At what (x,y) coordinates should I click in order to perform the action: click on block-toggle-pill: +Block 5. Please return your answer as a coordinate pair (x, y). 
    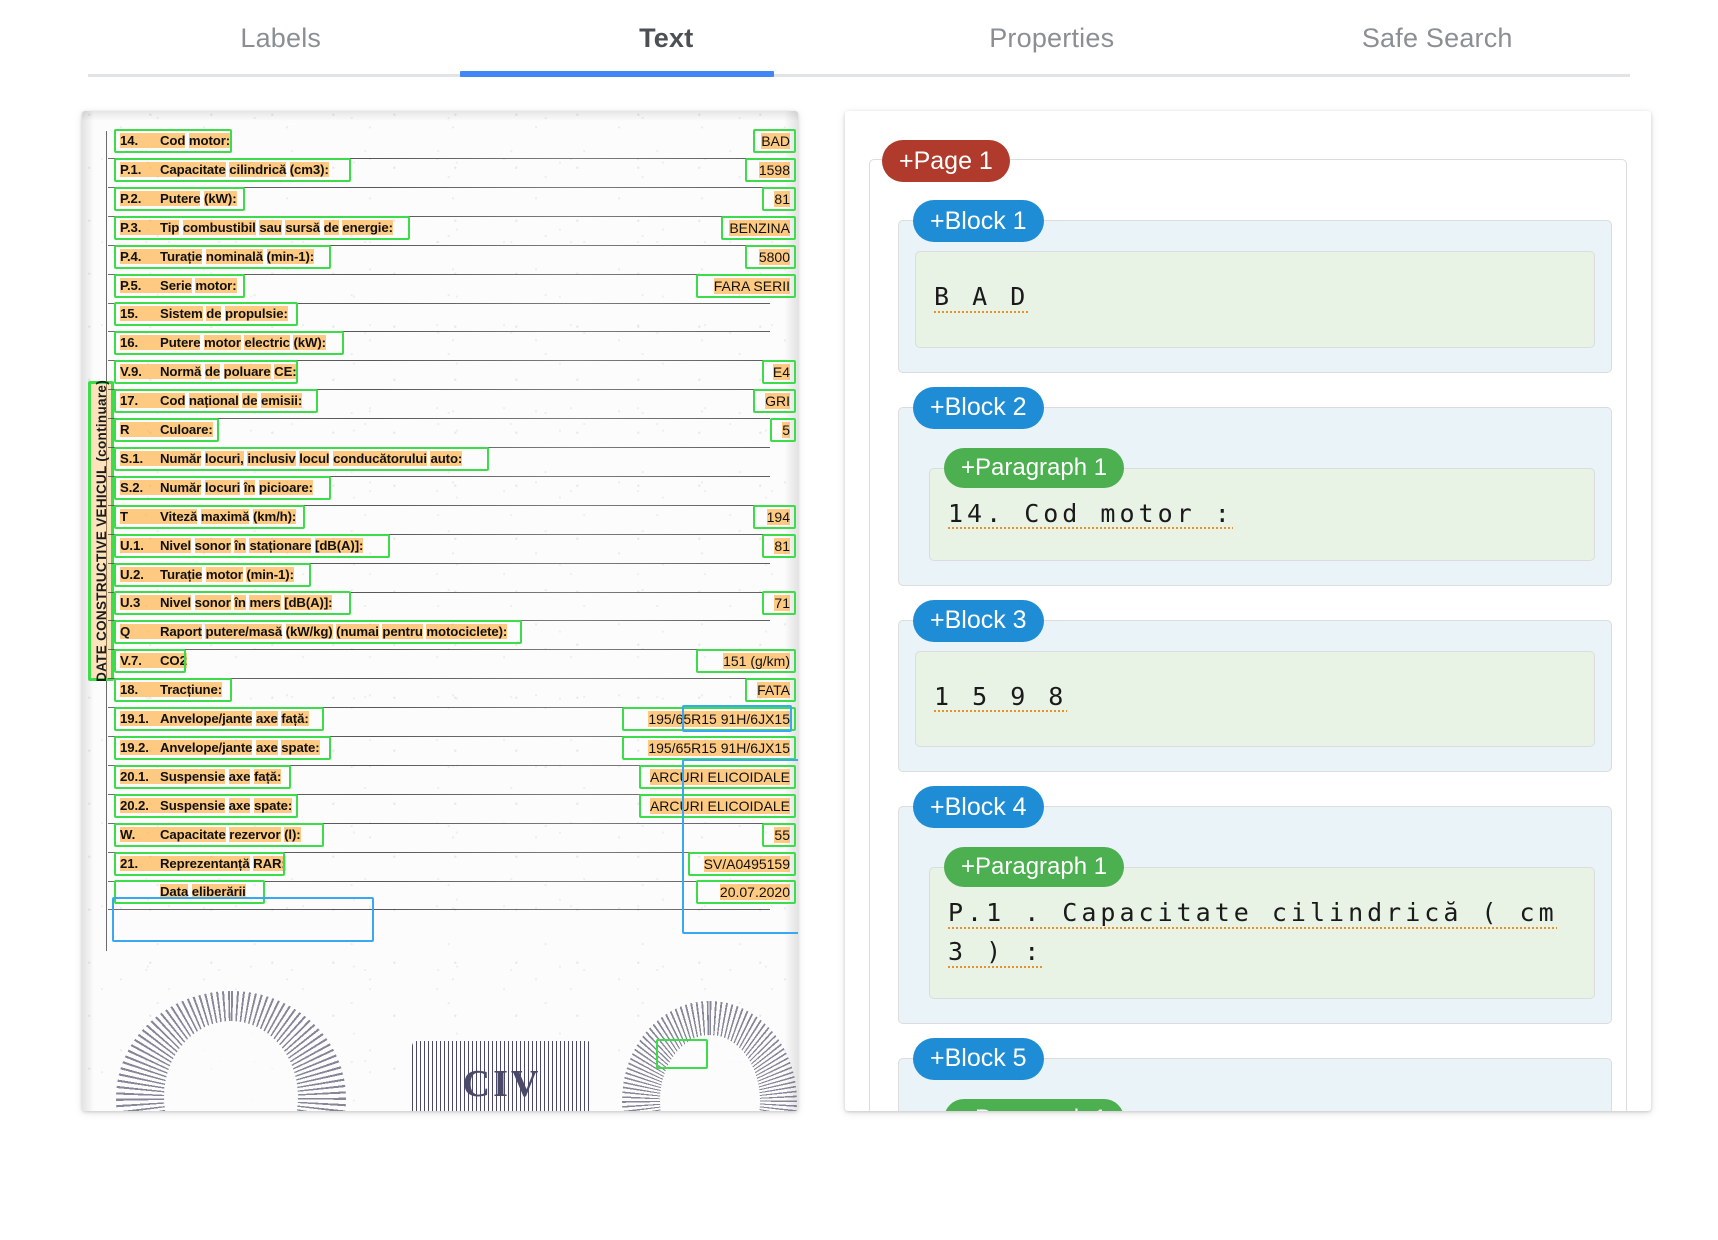
    Looking at the image, I should click on (978, 1058).